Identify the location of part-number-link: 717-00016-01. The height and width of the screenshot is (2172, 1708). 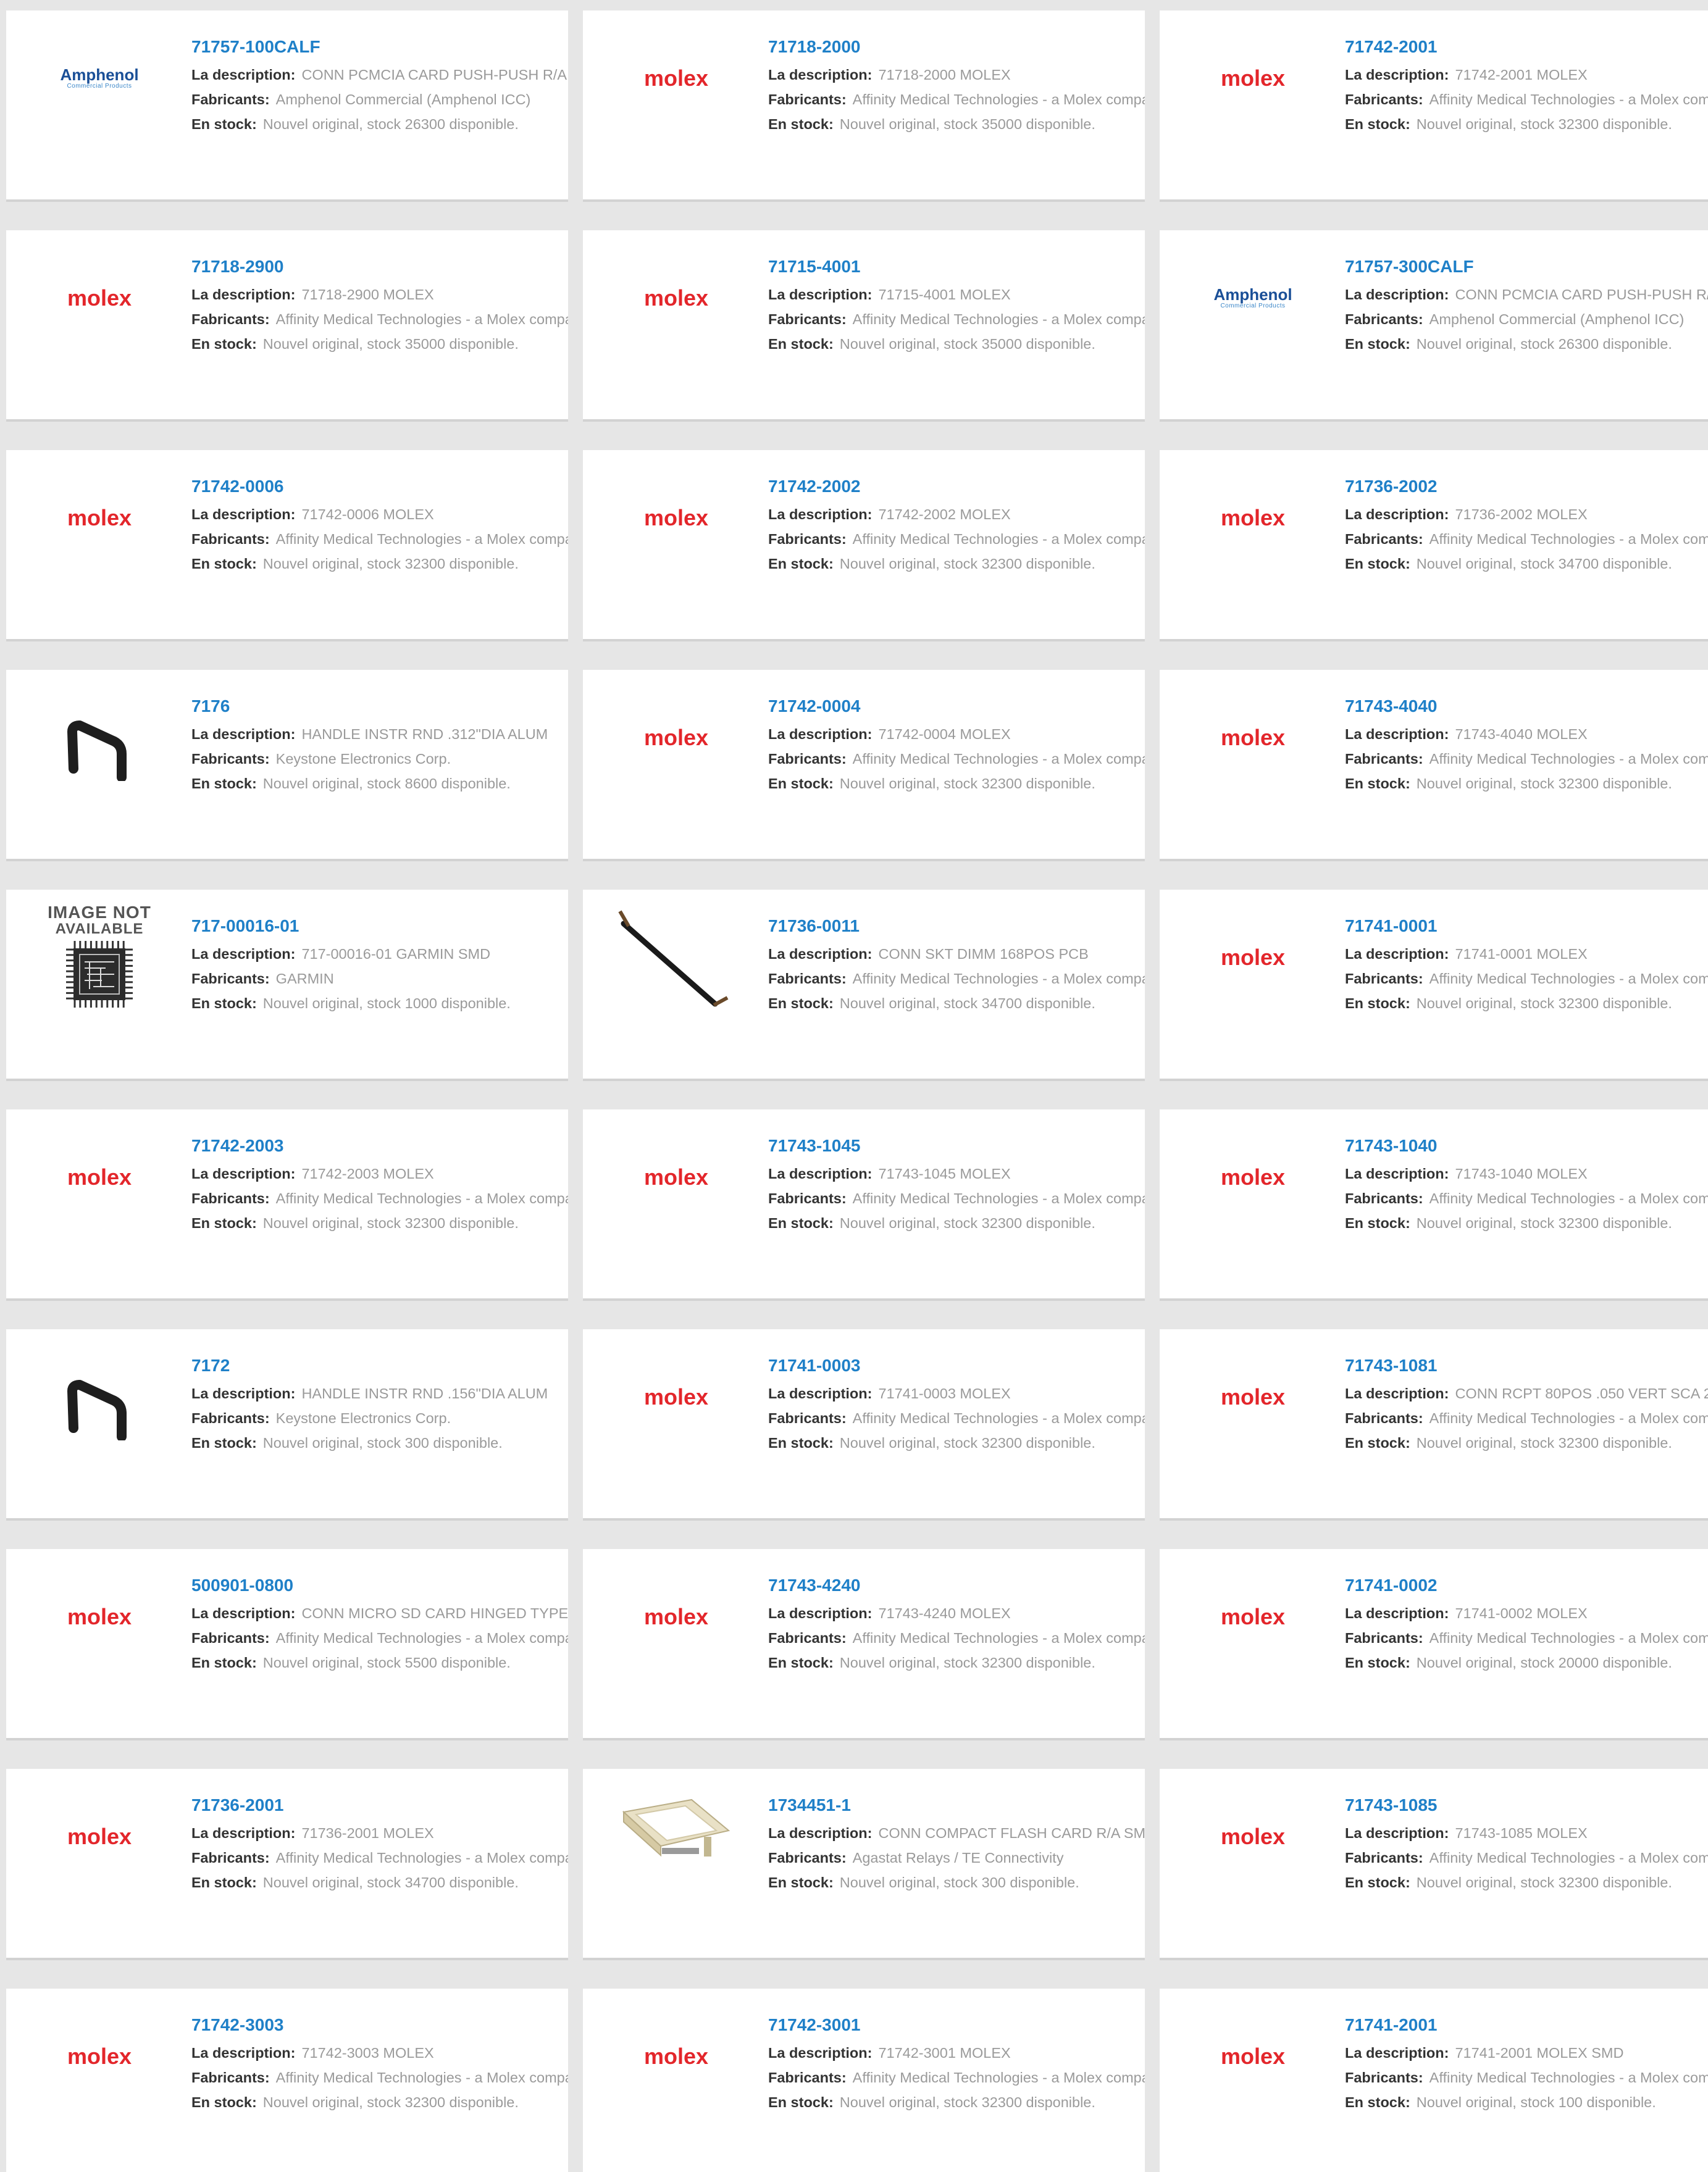
(379, 926).